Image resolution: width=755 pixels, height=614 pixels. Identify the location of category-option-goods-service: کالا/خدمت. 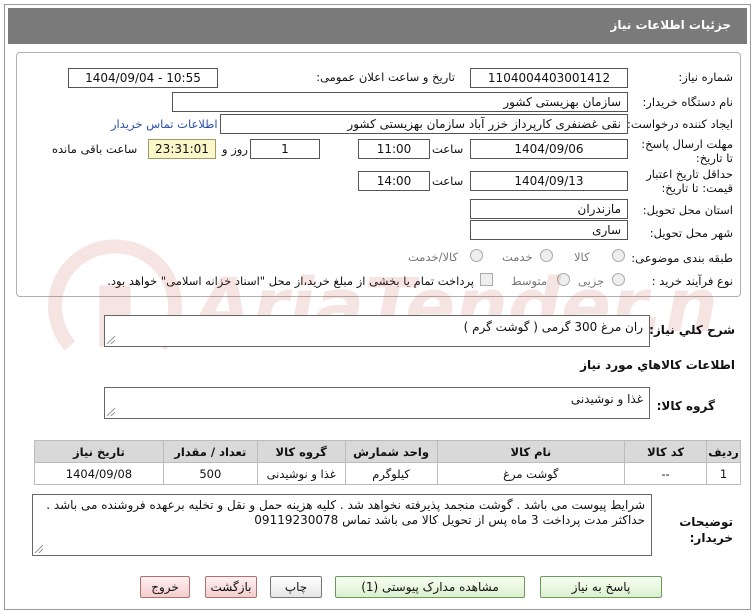
(433, 257).